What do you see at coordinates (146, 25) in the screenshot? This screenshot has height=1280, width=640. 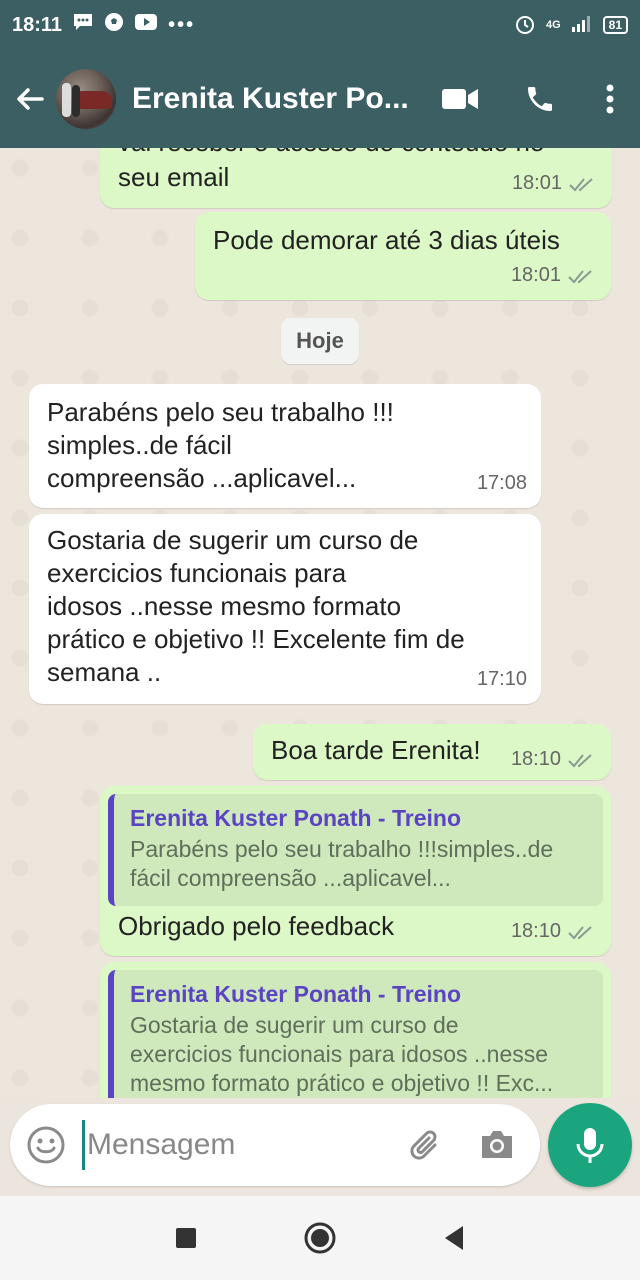 I see `youtube-icon` at bounding box center [146, 25].